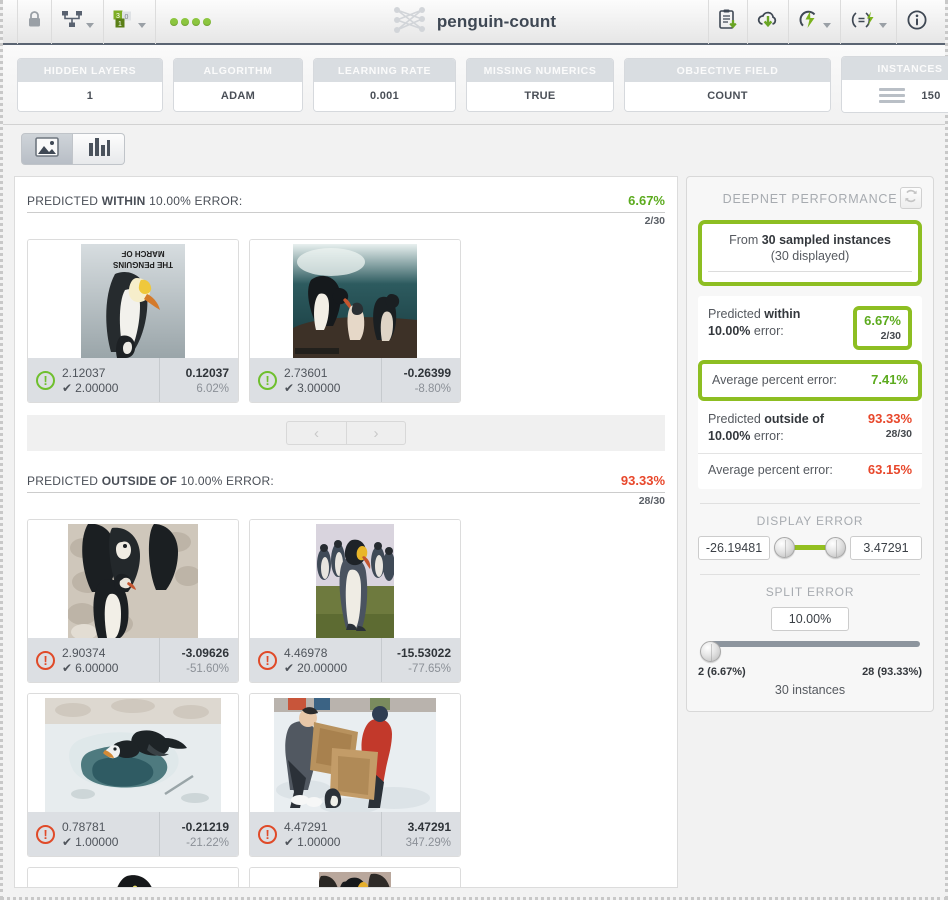  Describe the element at coordinates (810, 256) in the screenshot. I see `sampled-displayed: (30 displayed)` at that location.